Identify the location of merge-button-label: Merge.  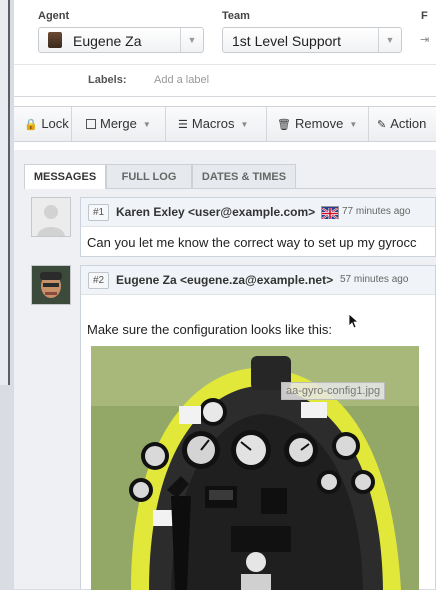
(118, 123).